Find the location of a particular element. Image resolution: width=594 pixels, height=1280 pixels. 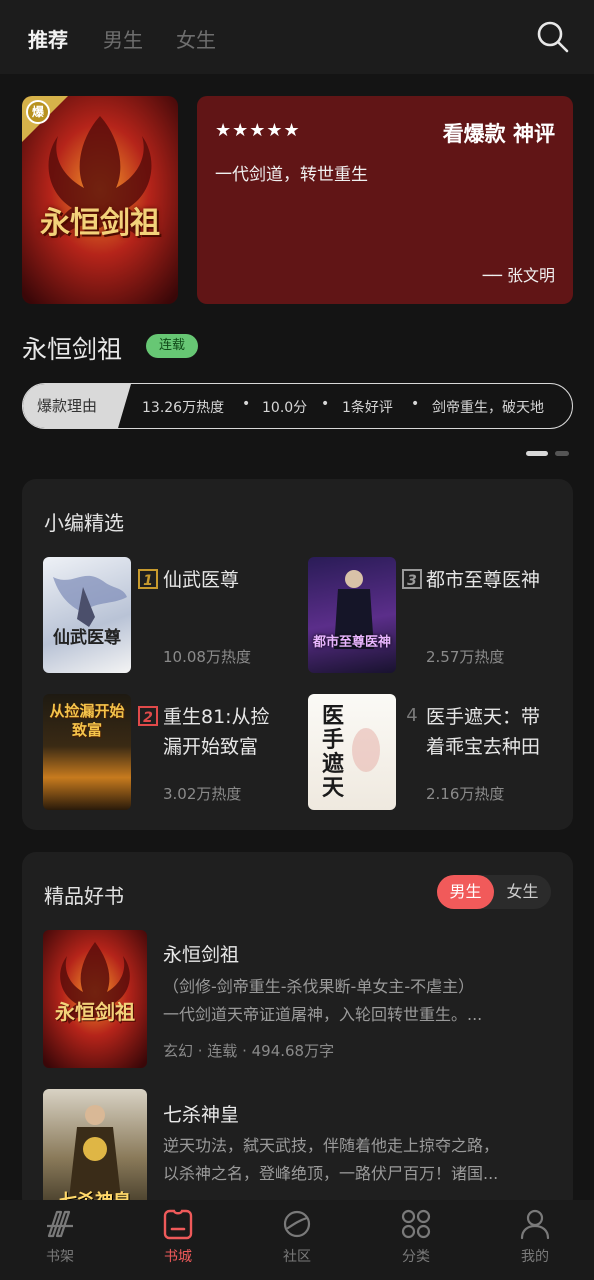

pick-heat: 2.16万热度 is located at coordinates (465, 794).